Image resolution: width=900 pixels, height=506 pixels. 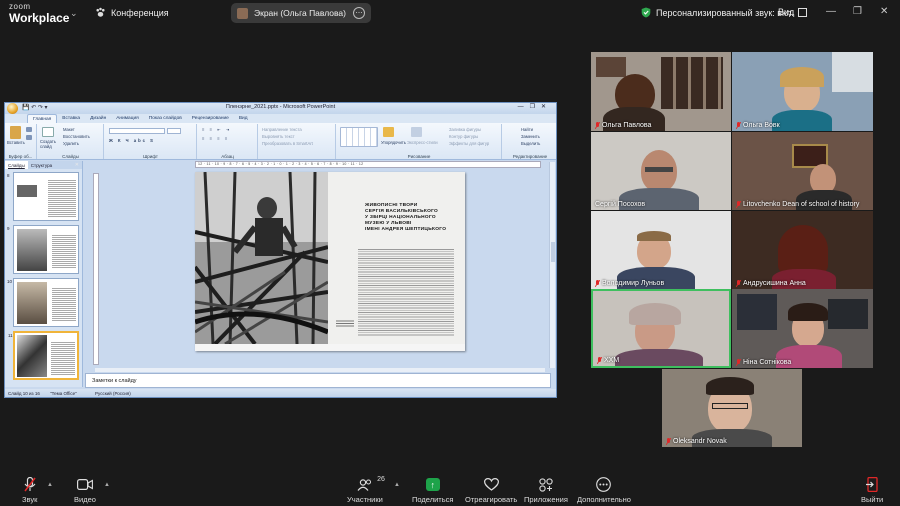 I want to click on shape-outline-button: Контур фигуры, so click(x=463, y=136).